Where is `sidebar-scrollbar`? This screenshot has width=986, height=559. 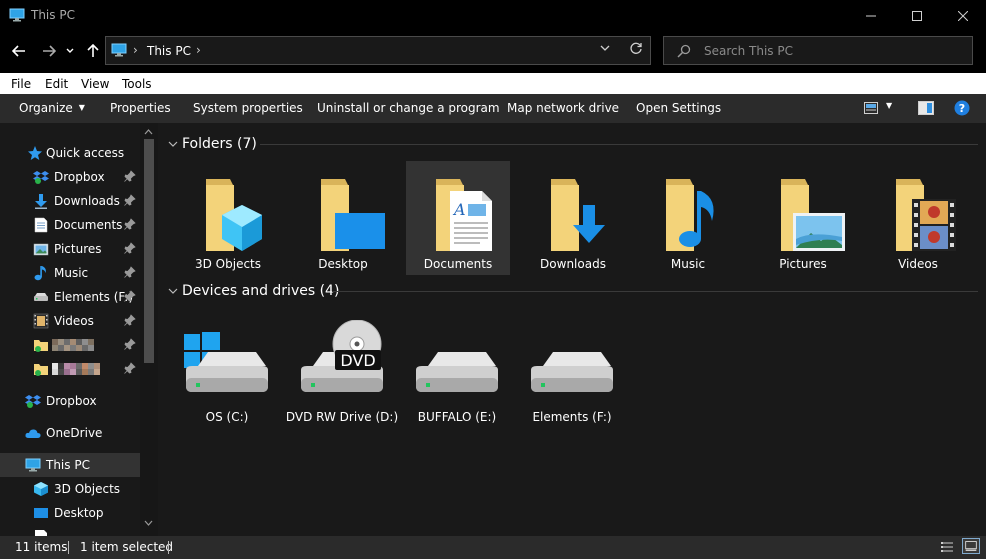 sidebar-scrollbar is located at coordinates (149, 329).